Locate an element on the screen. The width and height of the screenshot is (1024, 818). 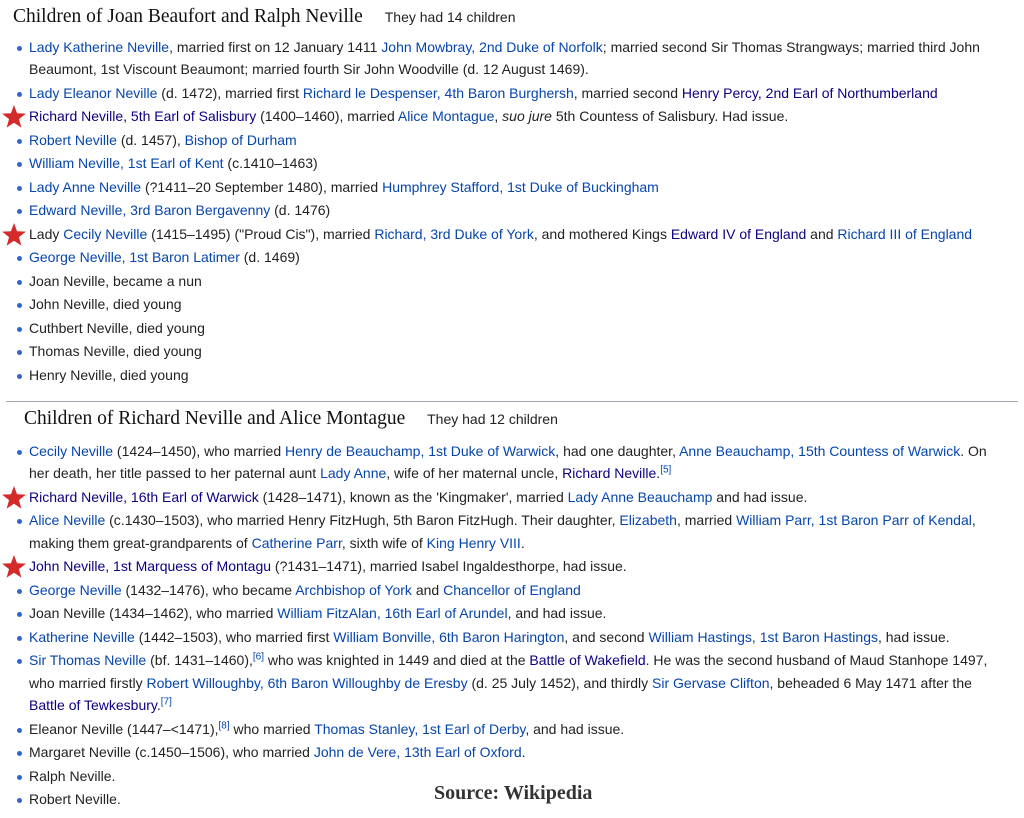
wiki-link: Archbishop of York is located at coordinates (353, 590).